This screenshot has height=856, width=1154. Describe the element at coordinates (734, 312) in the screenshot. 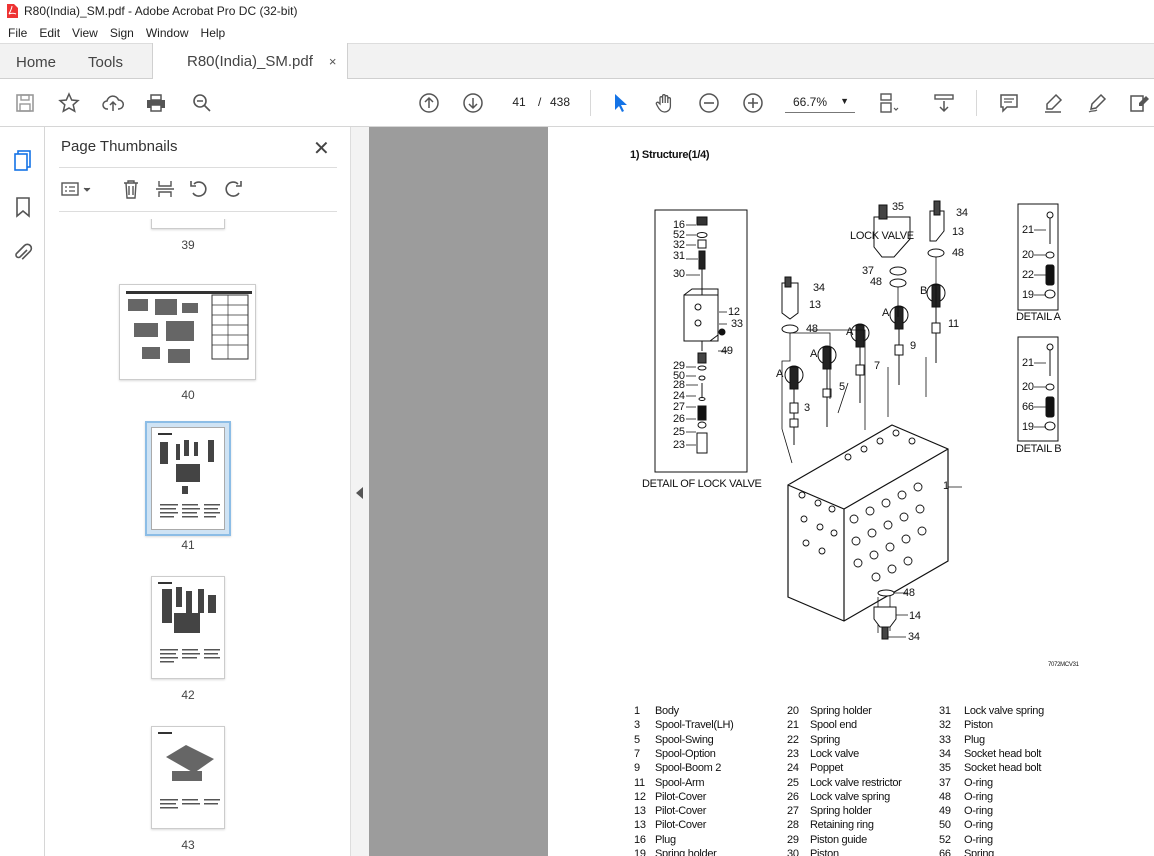

I see `callout: 12` at that location.